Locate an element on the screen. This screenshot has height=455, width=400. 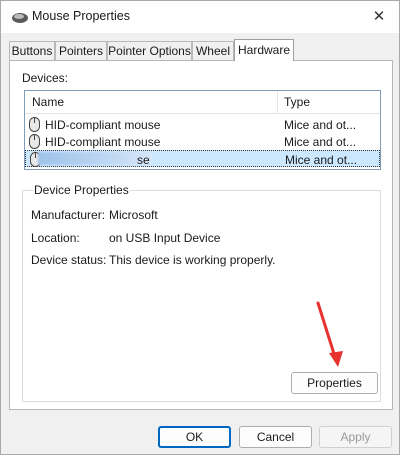
apply-button: Apply is located at coordinates (355, 437).